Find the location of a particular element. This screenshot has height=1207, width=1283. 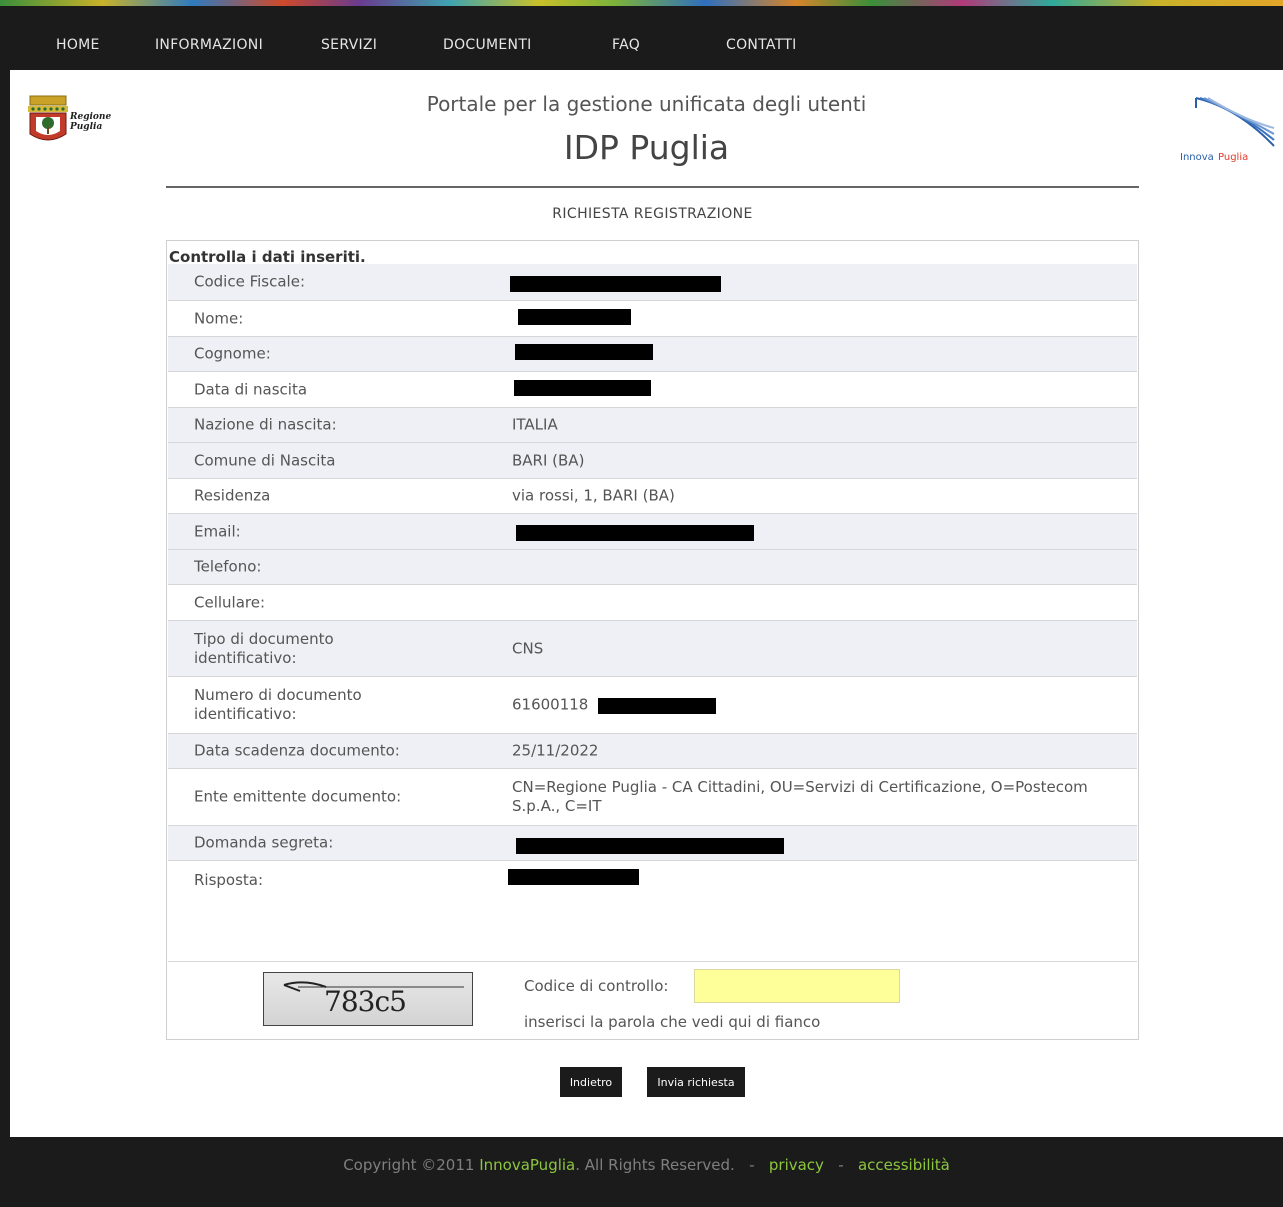

row-value: CNS is located at coordinates (528, 648).